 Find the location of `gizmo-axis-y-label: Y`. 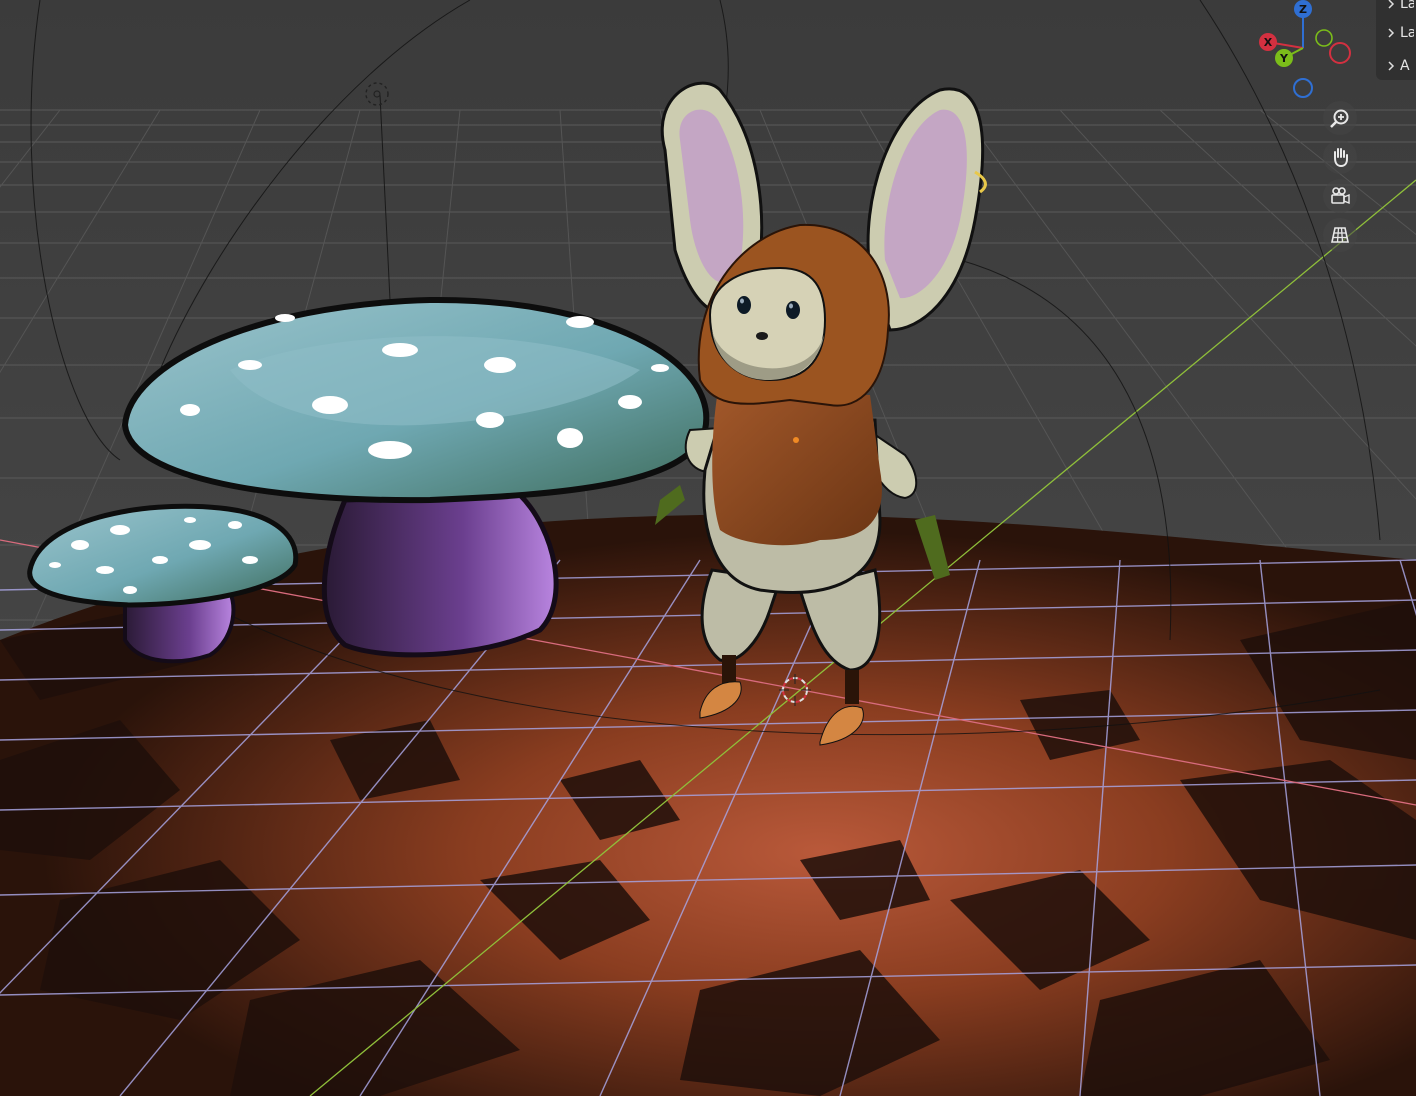

gizmo-axis-y-label: Y is located at coordinates (1284, 58).